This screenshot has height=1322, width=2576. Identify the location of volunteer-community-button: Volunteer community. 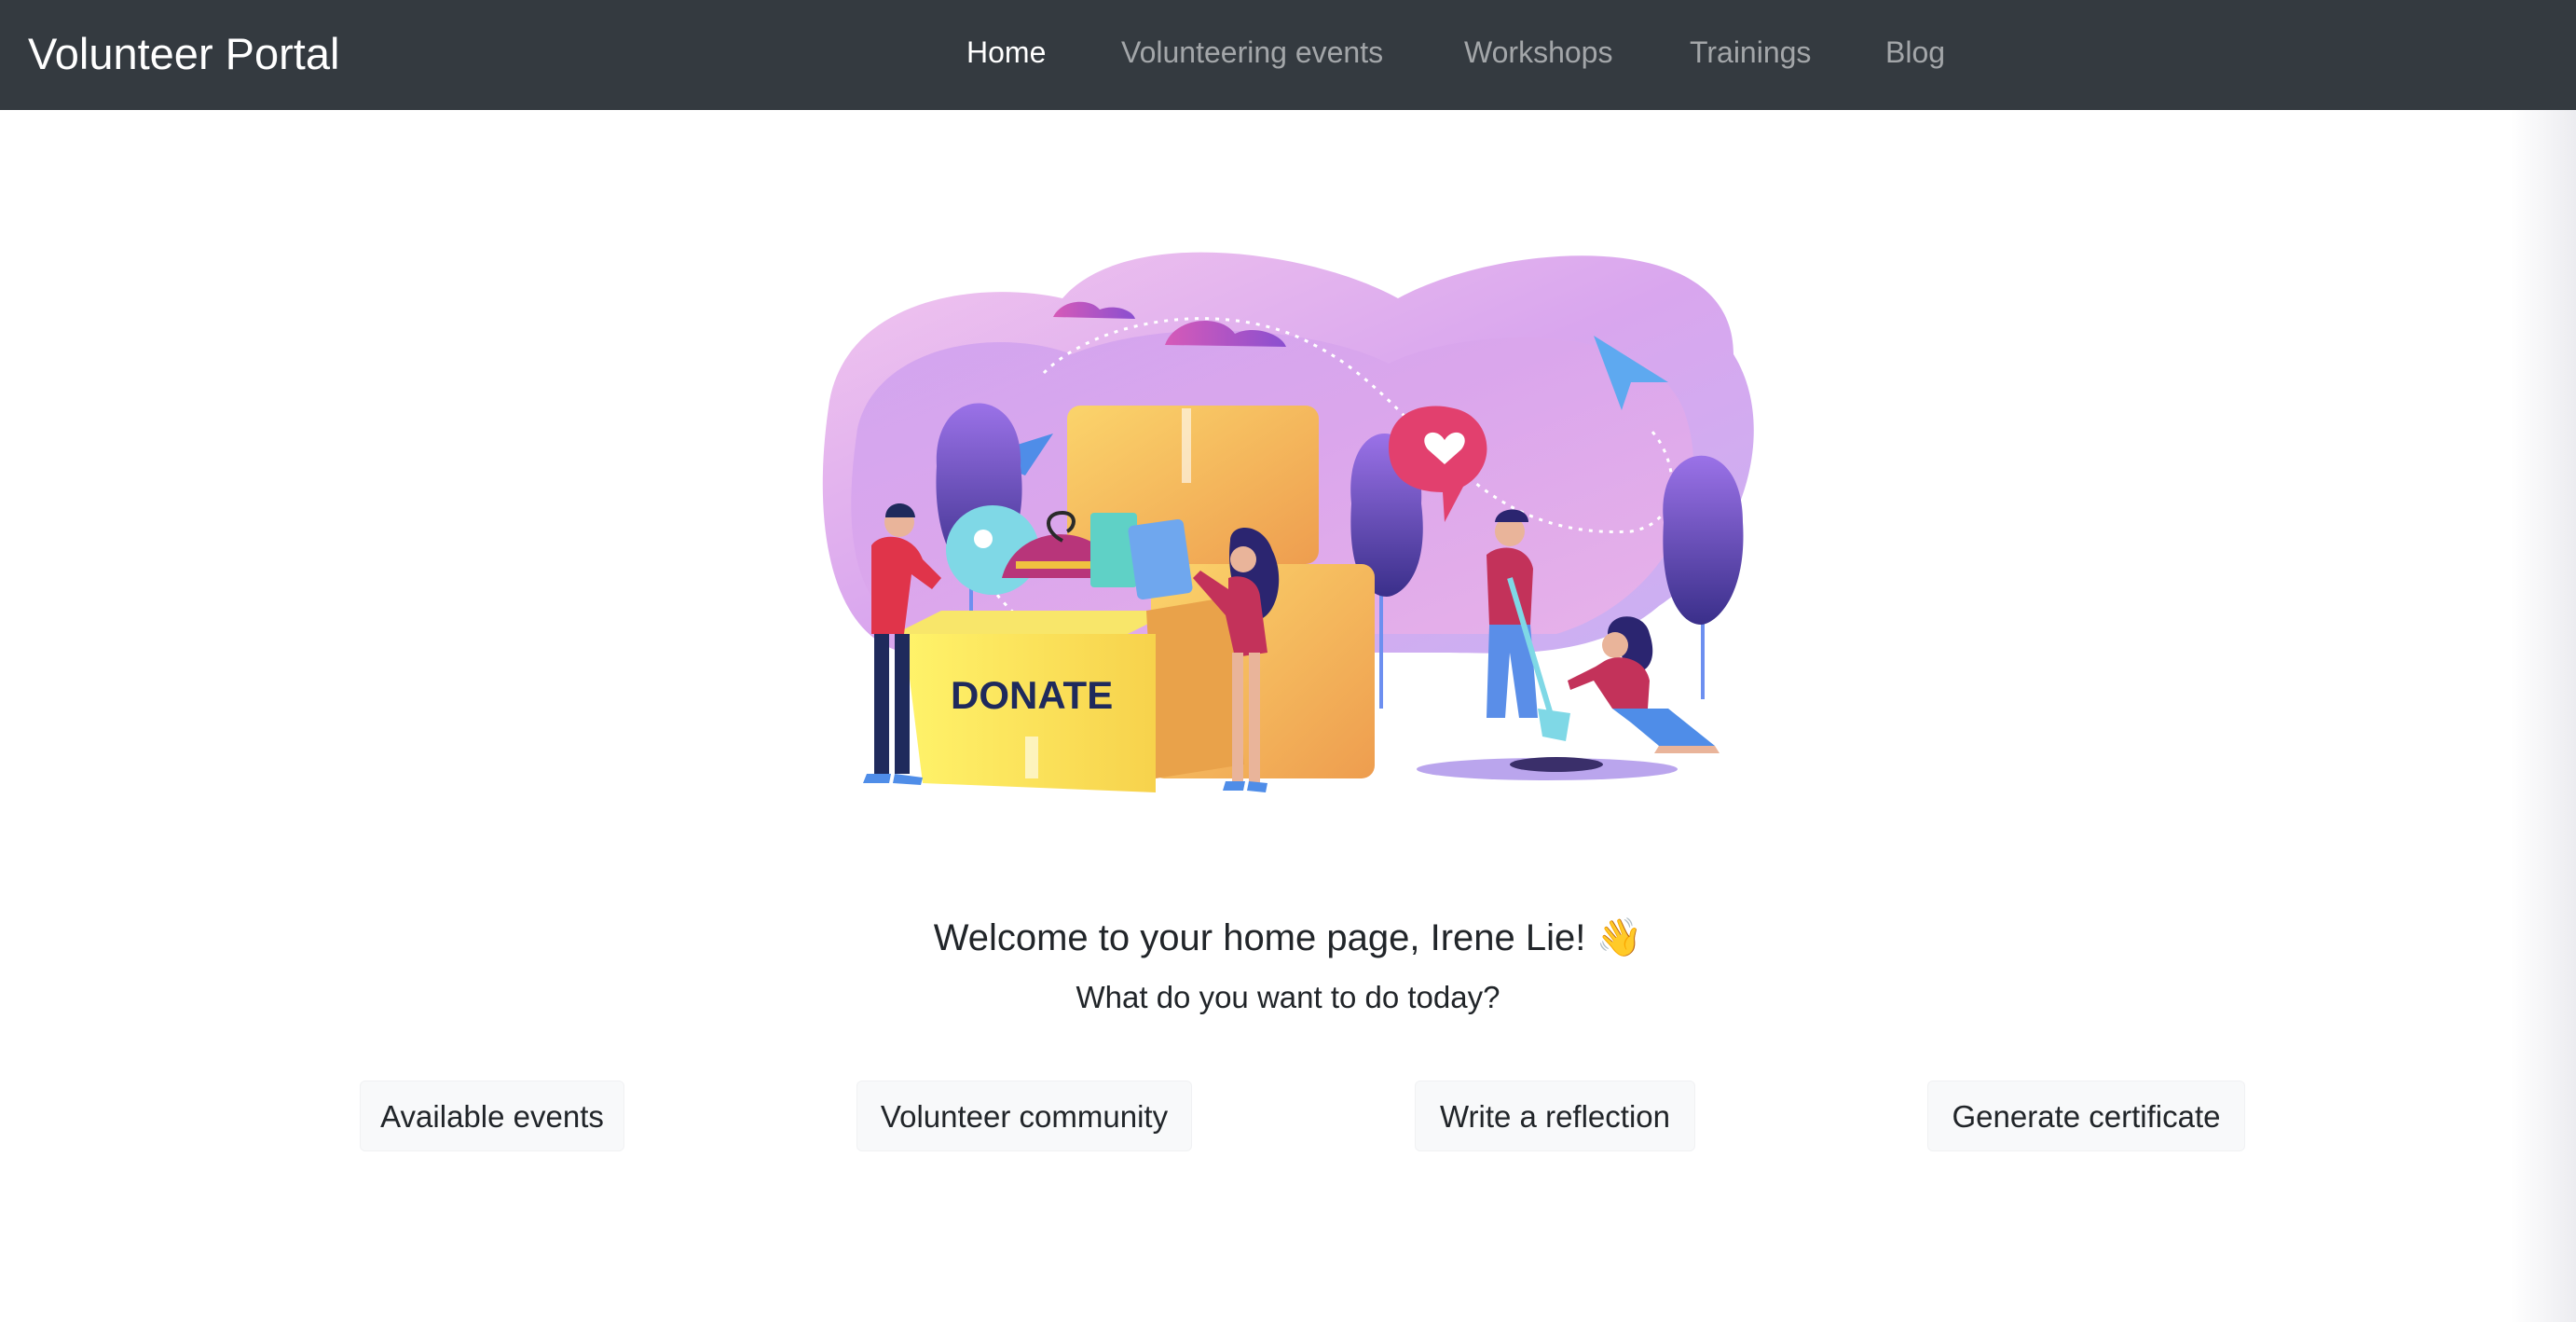
(1024, 1116).